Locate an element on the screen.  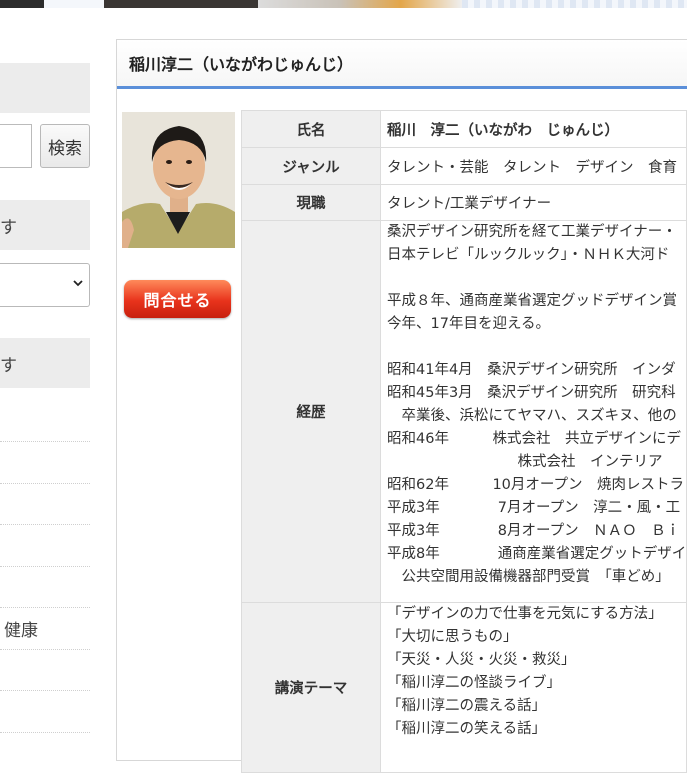
table-row: ジャンル タレント・芸能 タレント デザイン 食育 is located at coordinates (464, 166).